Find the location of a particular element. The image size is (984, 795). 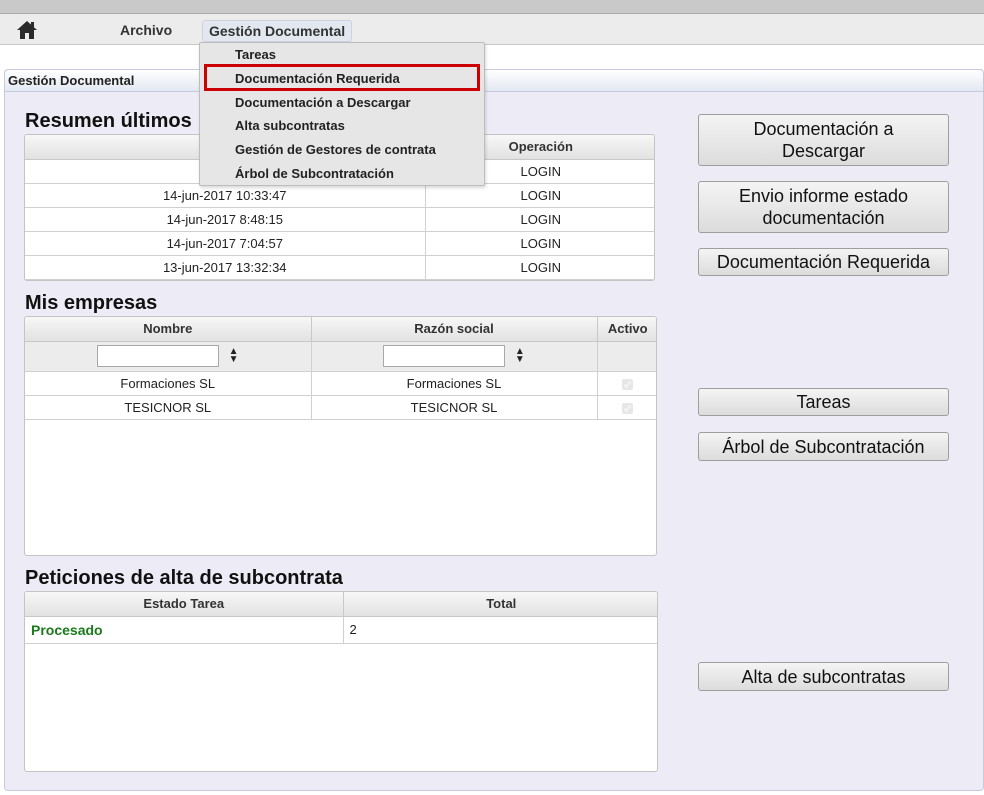

empresas-title: Mis empresas is located at coordinates (91, 303).